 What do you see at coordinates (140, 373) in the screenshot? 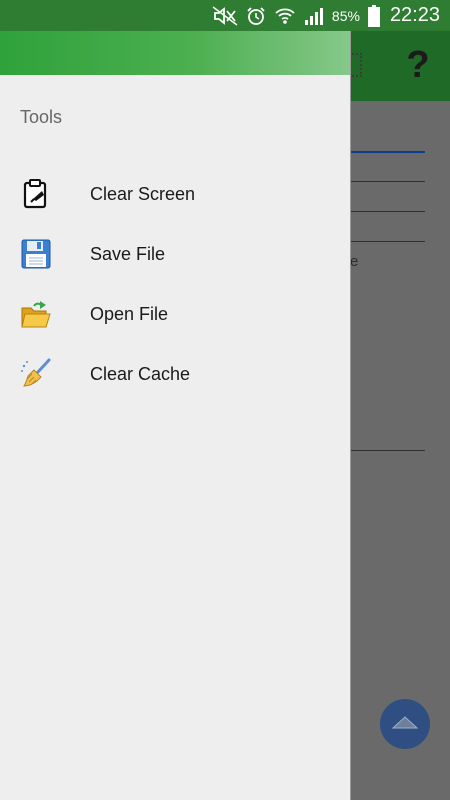
I see `drawer-item-label: Clear Cache` at bounding box center [140, 373].